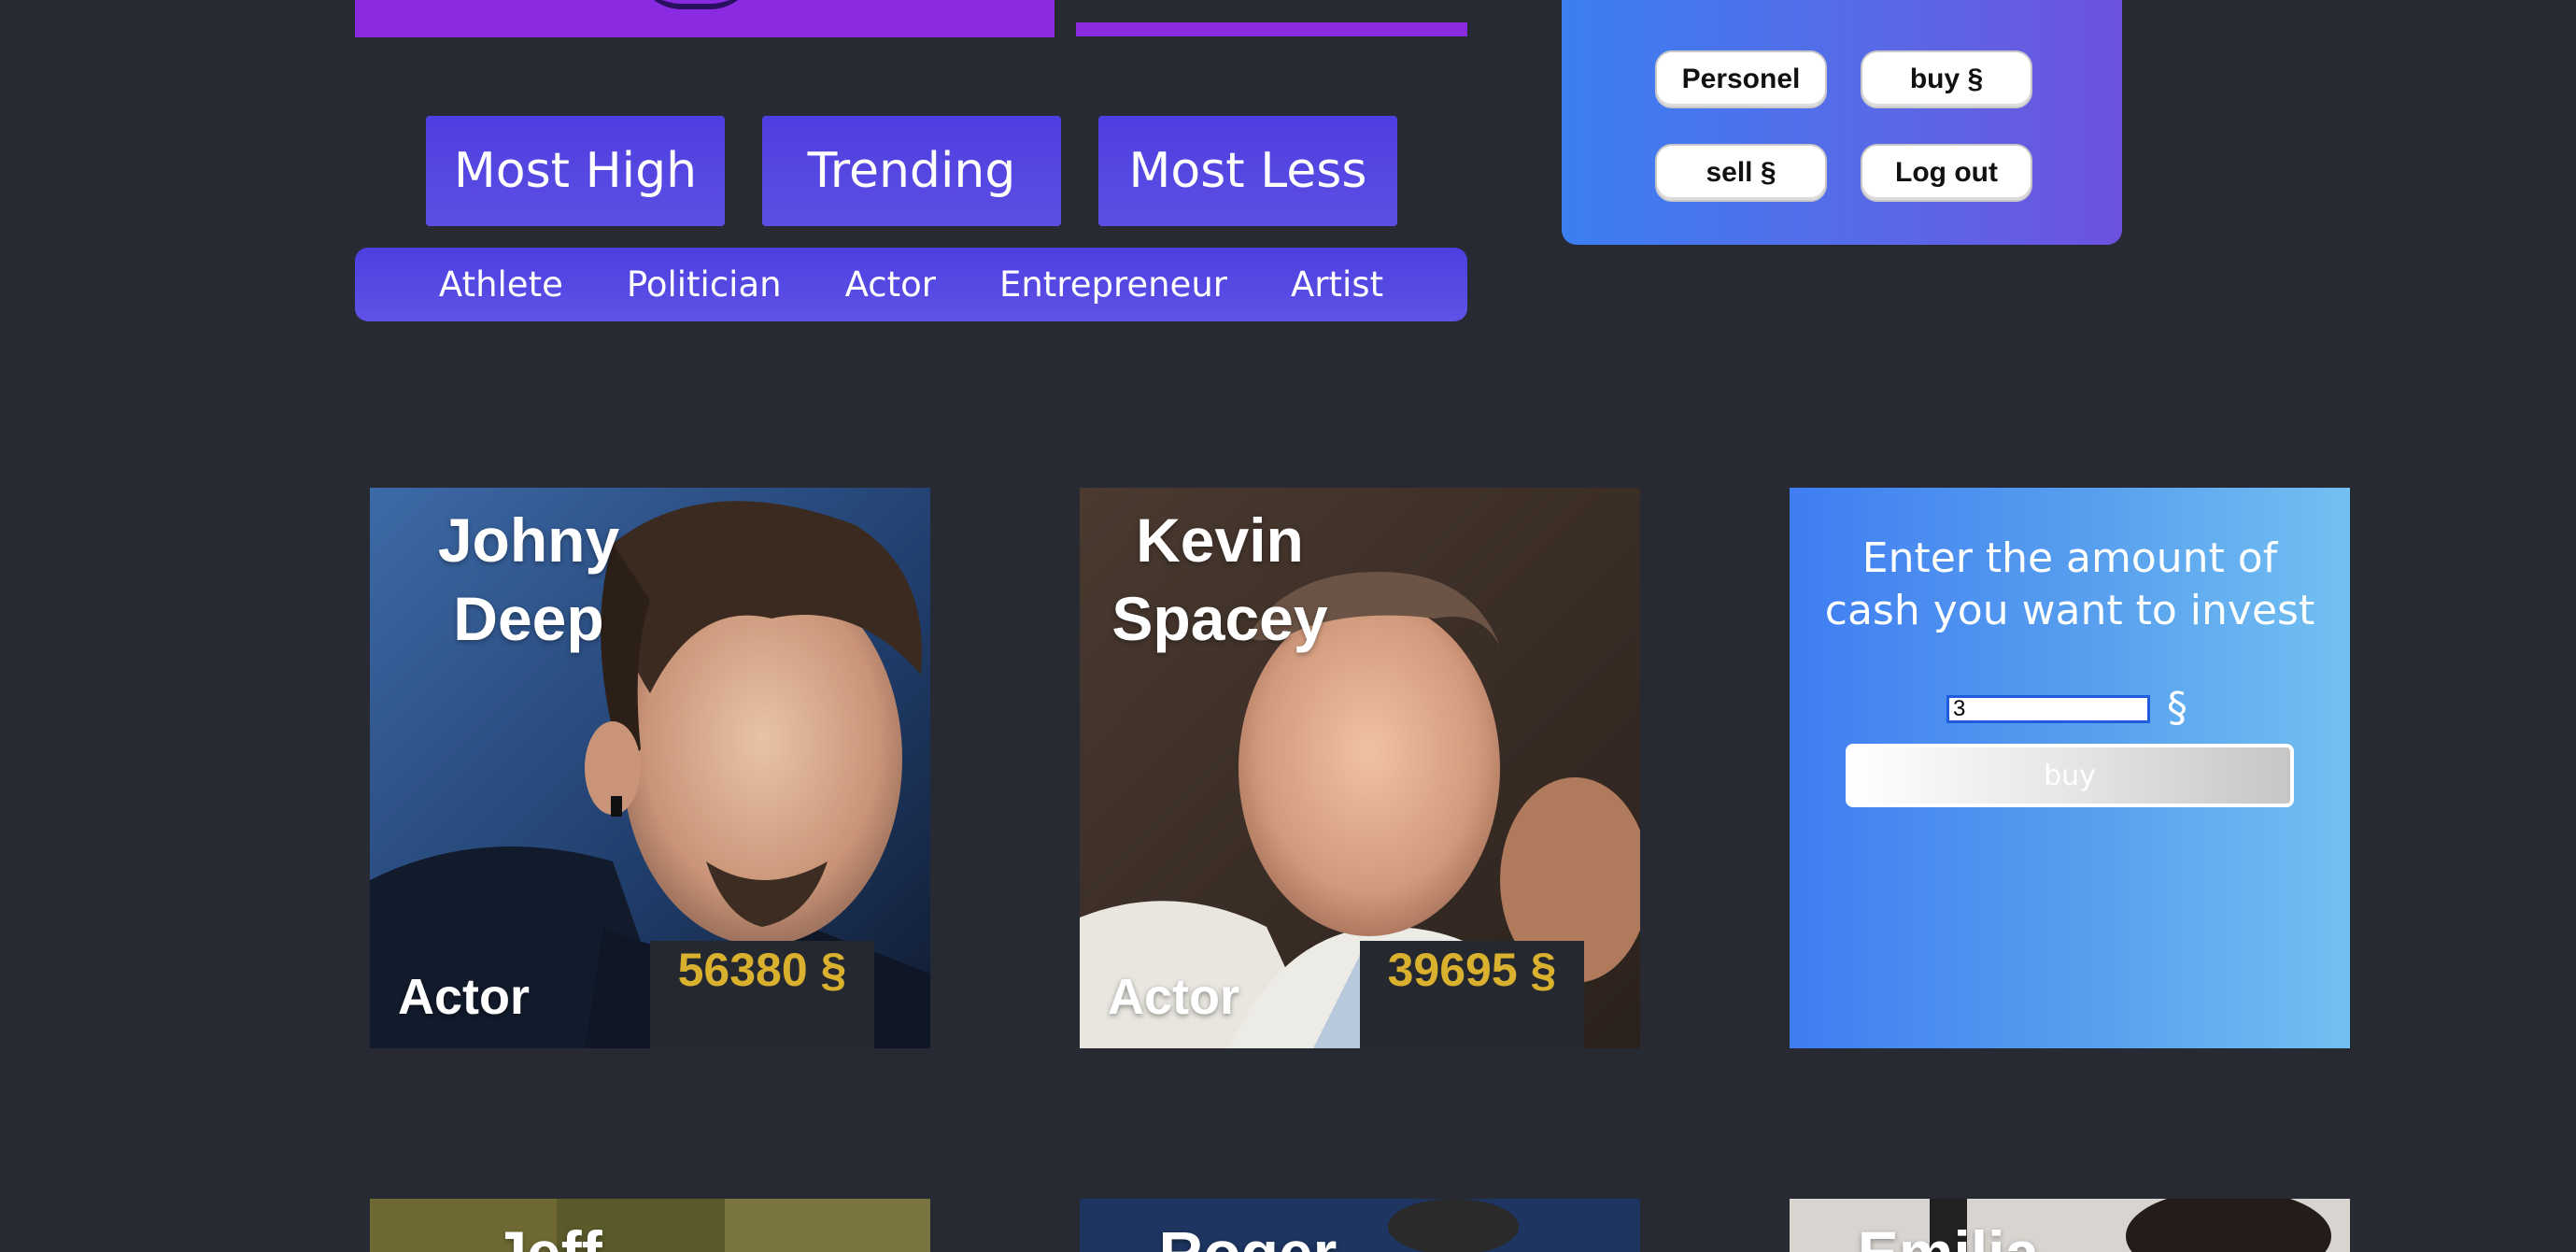 The image size is (2576, 1252). Describe the element at coordinates (528, 618) in the screenshot. I see `celebrity-last-name: Deep` at that location.